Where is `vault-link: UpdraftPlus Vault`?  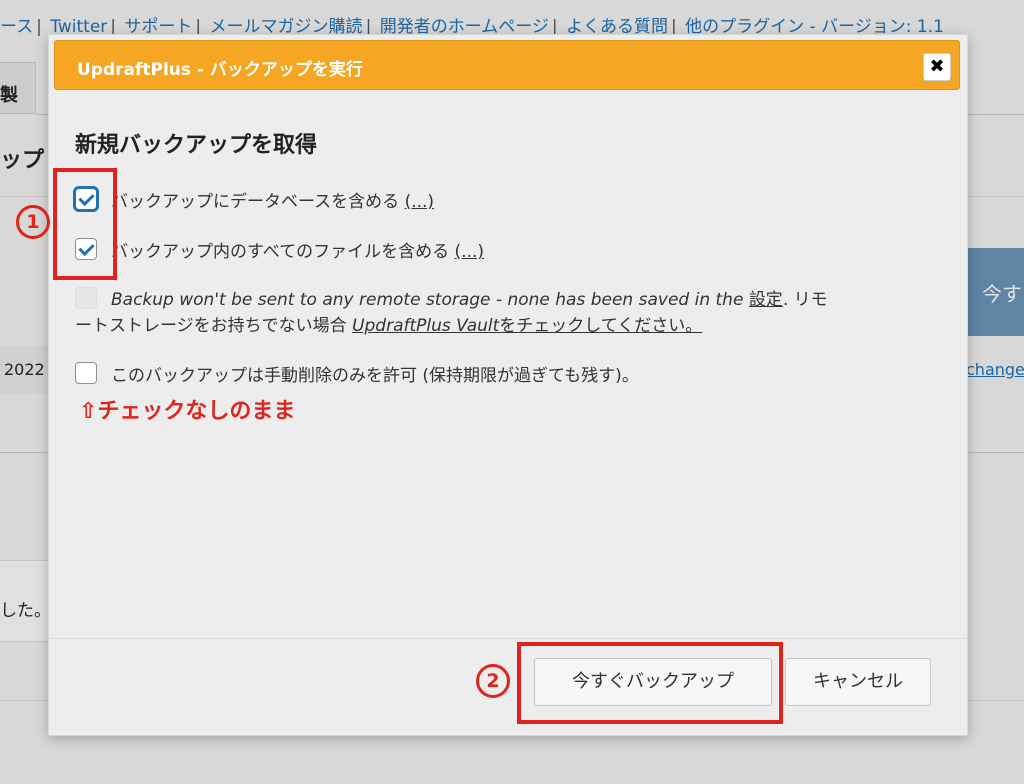
vault-link: UpdraftPlus Vault is located at coordinates (425, 326).